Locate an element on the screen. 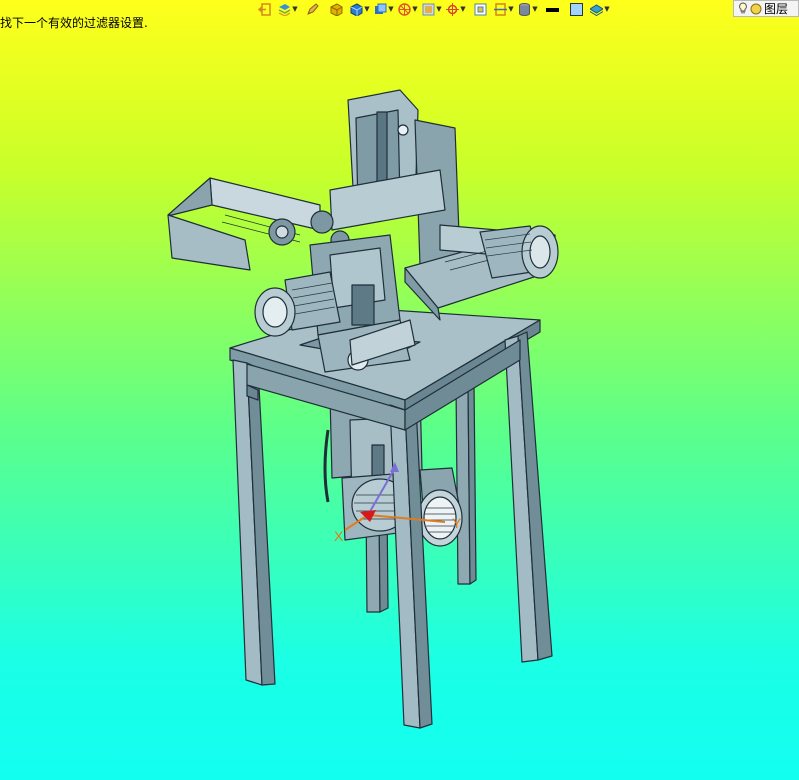 The width and height of the screenshot is (799, 780). render-button: ▼ is located at coordinates (408, 9).